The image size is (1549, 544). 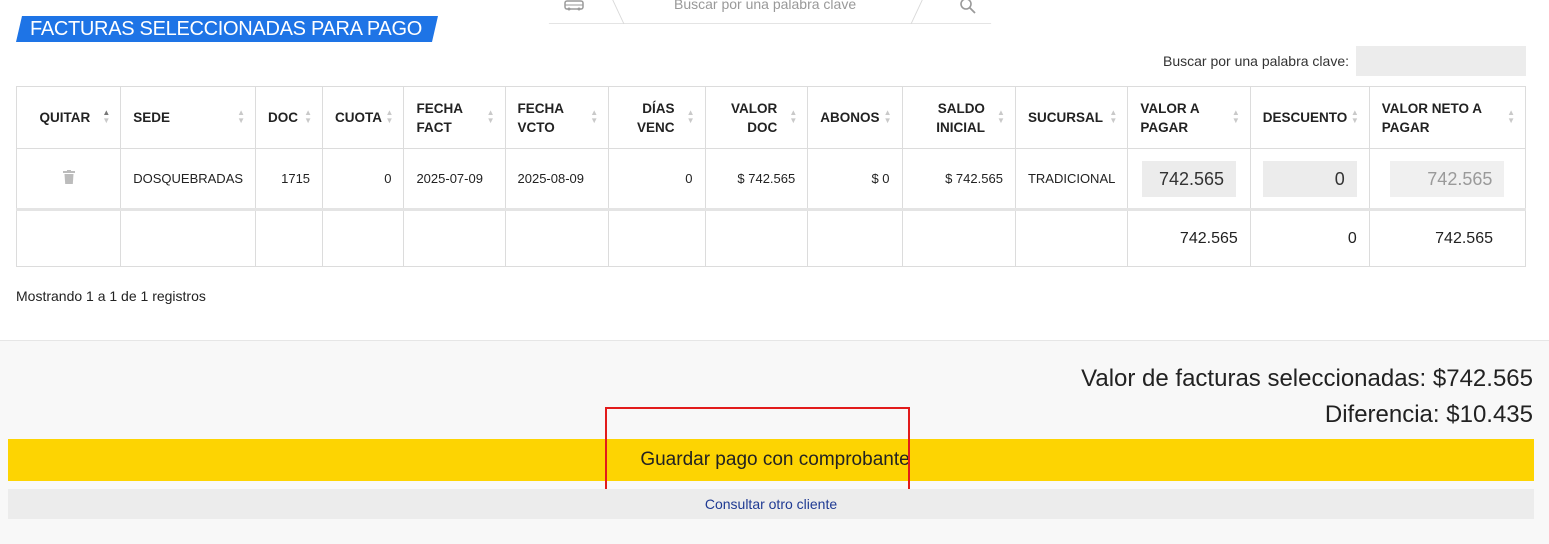 I want to click on total-valor-pagar: 742.565, so click(x=1189, y=237).